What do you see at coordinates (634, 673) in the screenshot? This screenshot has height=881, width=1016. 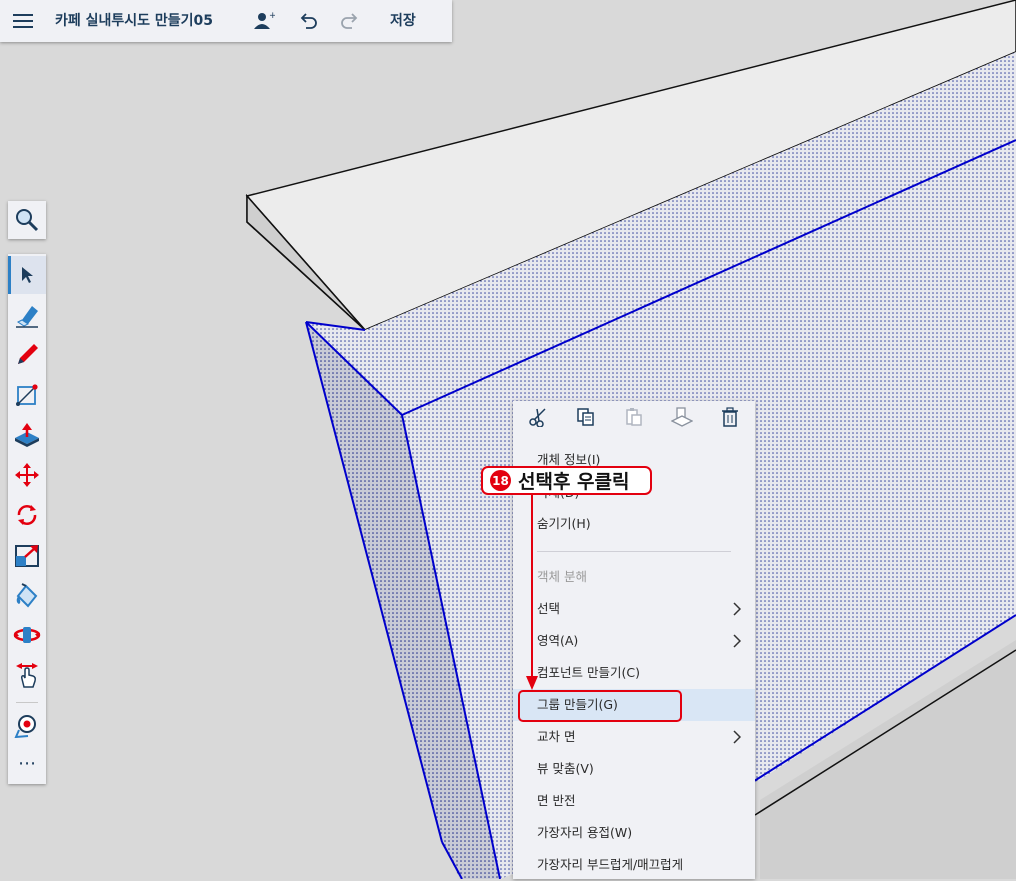 I see `menu-item-make-component: 컴포넌트 만들기(C)` at bounding box center [634, 673].